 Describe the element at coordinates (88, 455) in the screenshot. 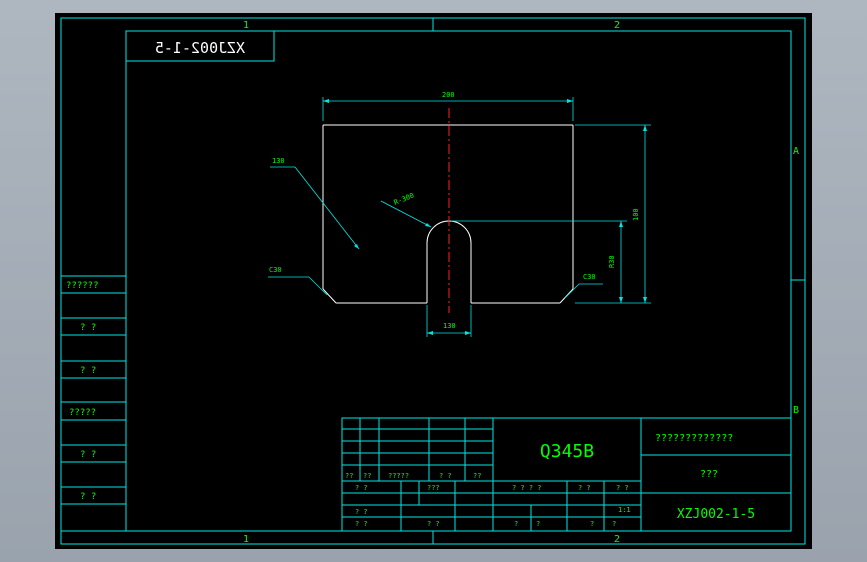

I see `side-label-5: ? ?` at that location.